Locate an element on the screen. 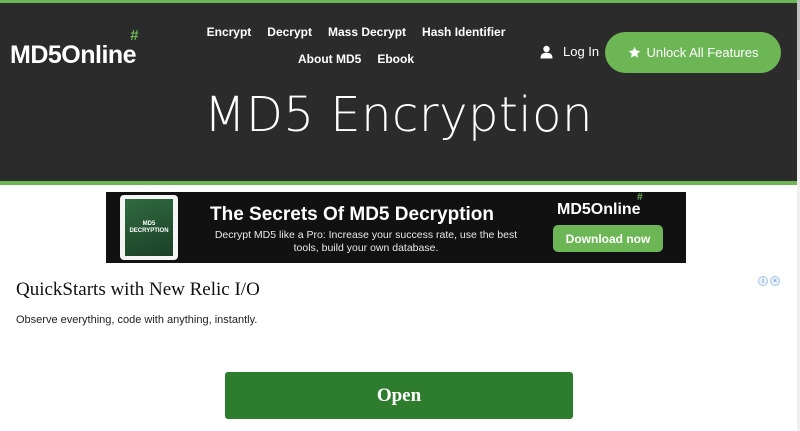 The width and height of the screenshot is (800, 431). ebook-tablet-image: MD5 DECRYPTION is located at coordinates (149, 227).